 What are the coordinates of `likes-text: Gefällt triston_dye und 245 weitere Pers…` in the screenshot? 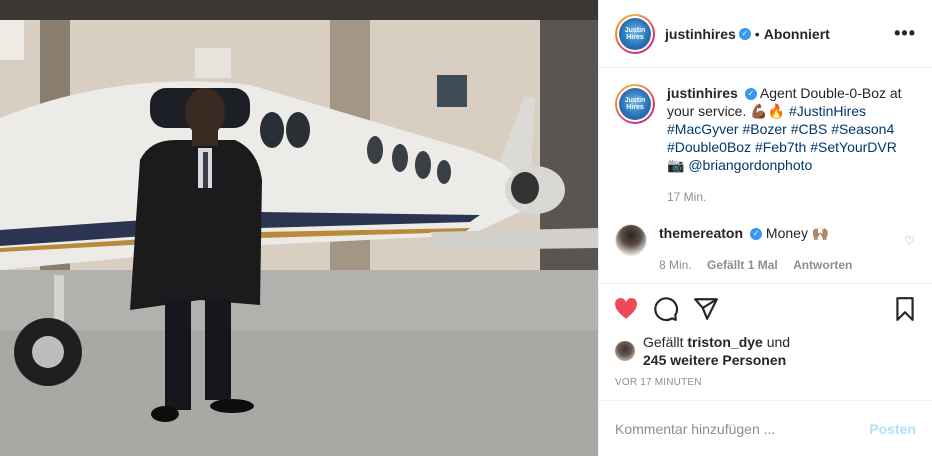 It's located at (716, 351).